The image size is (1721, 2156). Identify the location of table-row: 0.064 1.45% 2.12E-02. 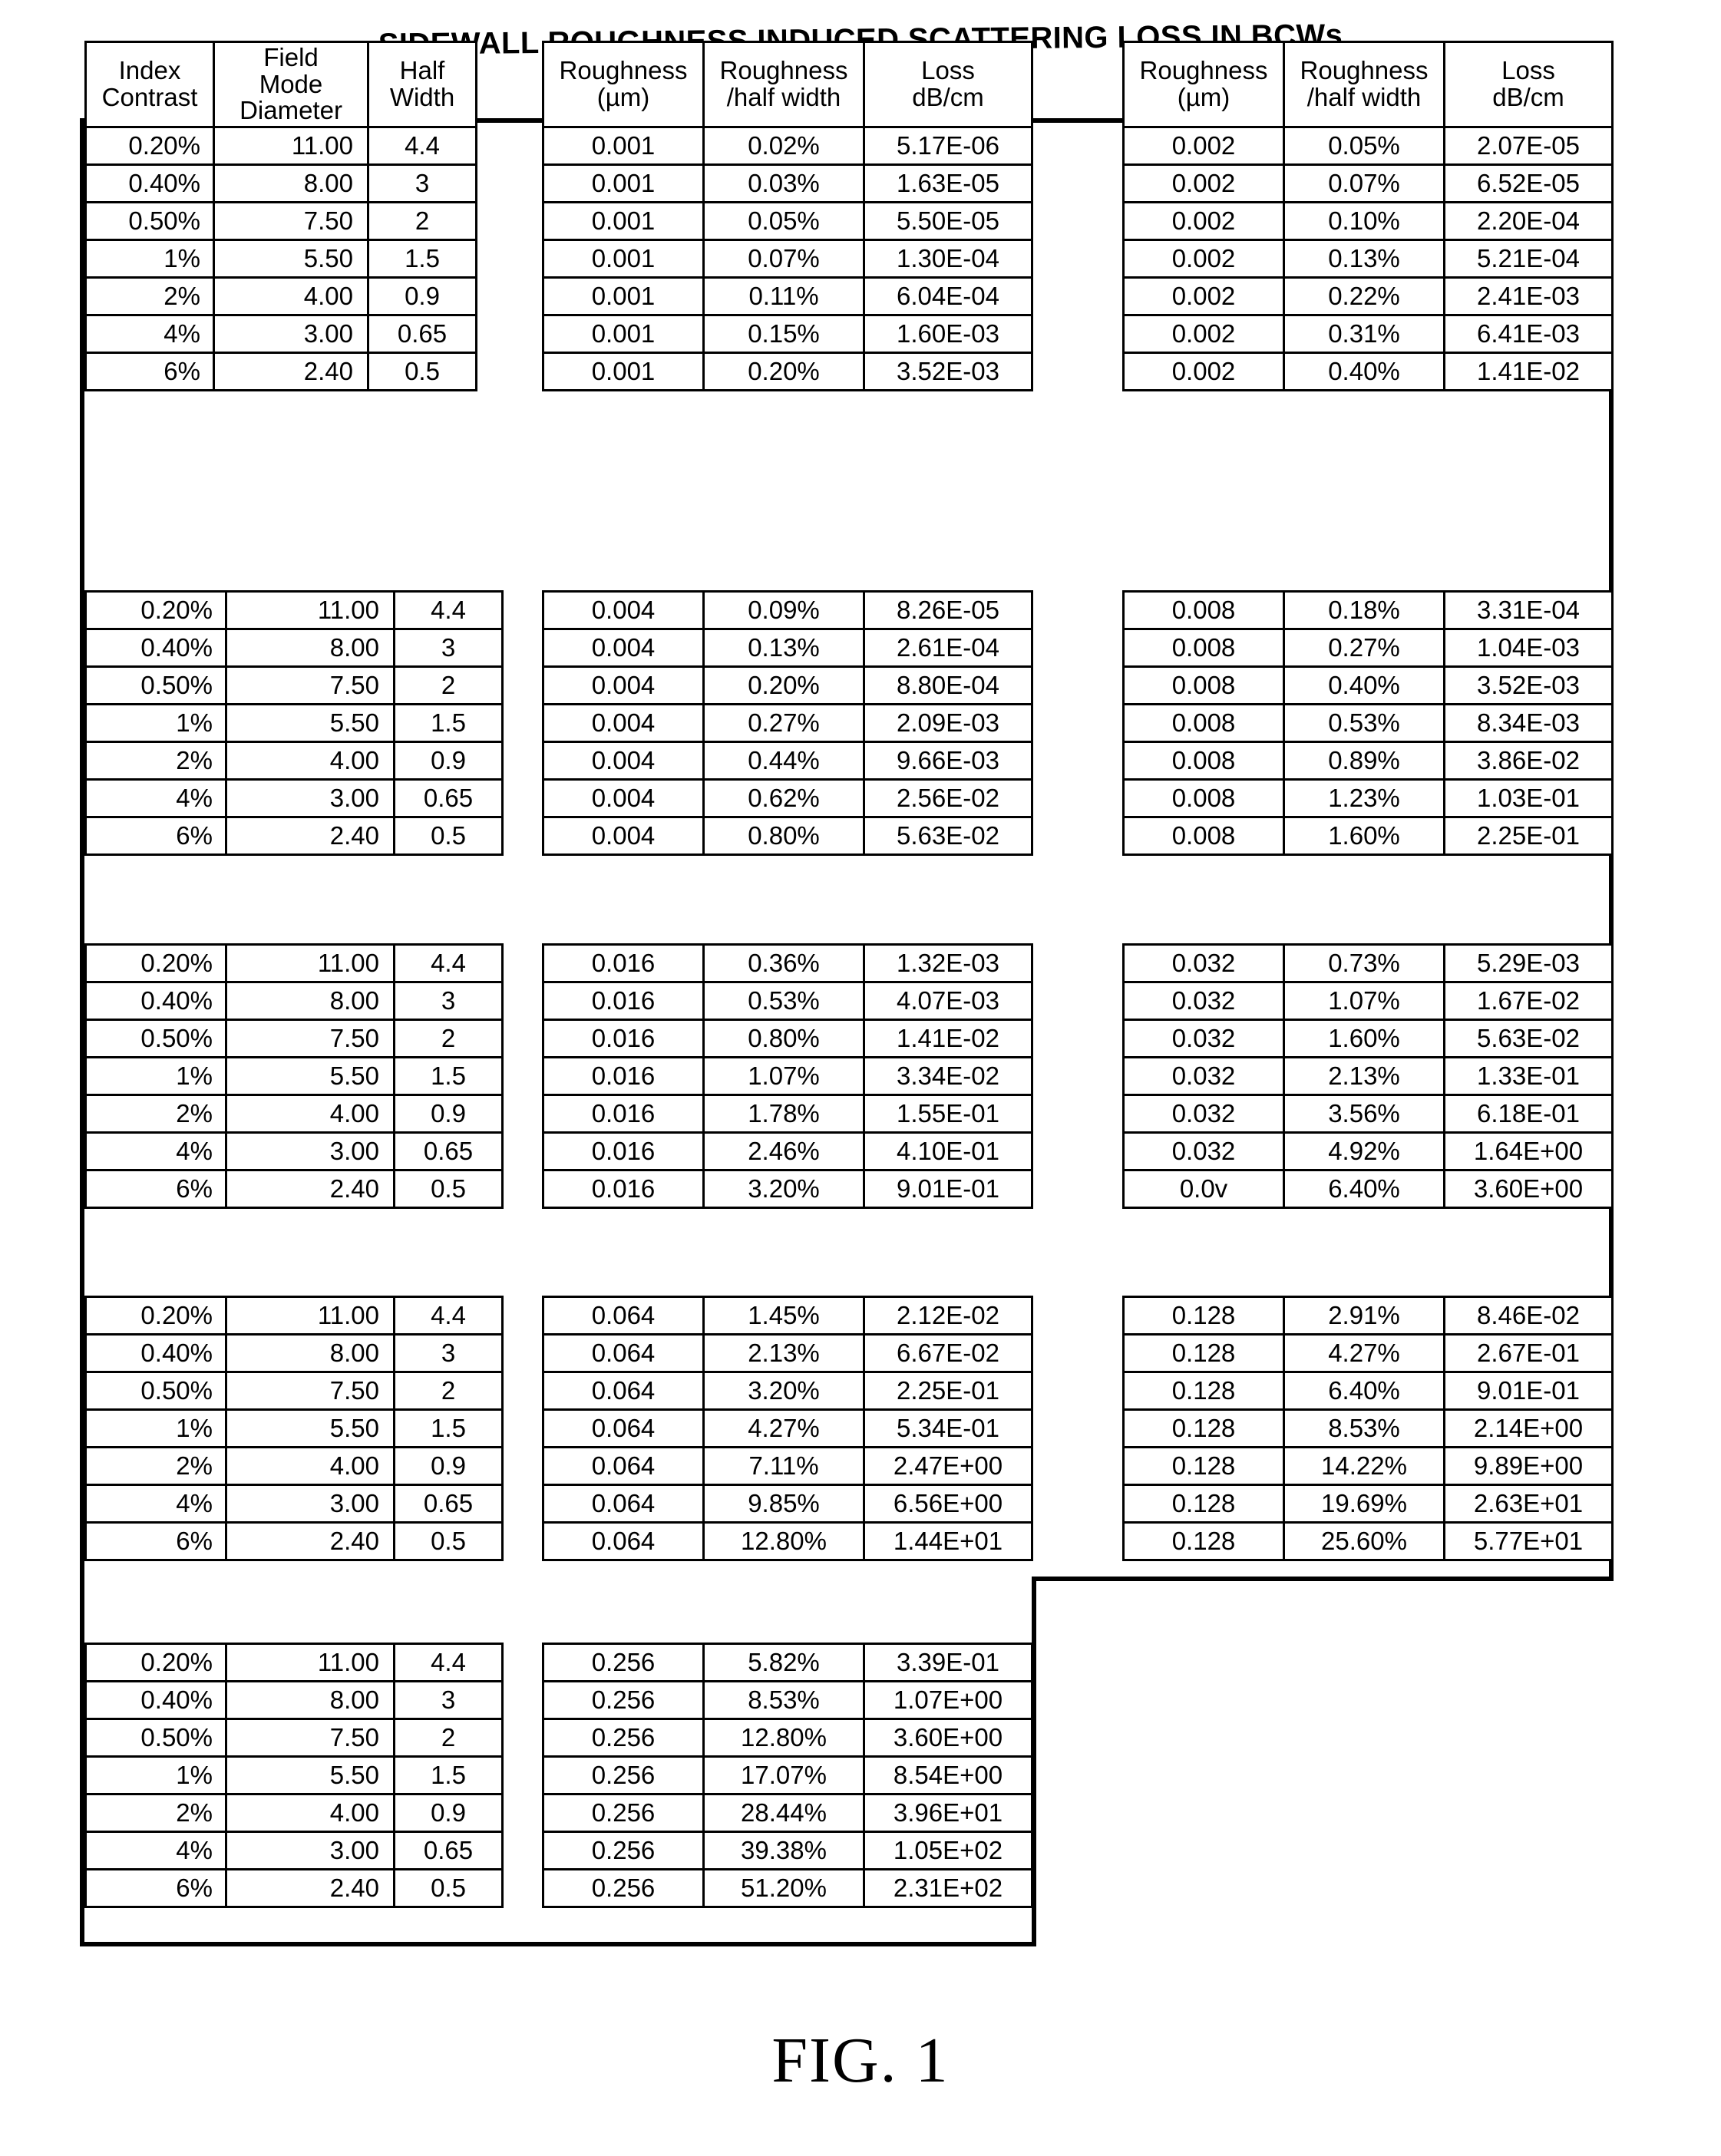
(787, 1316).